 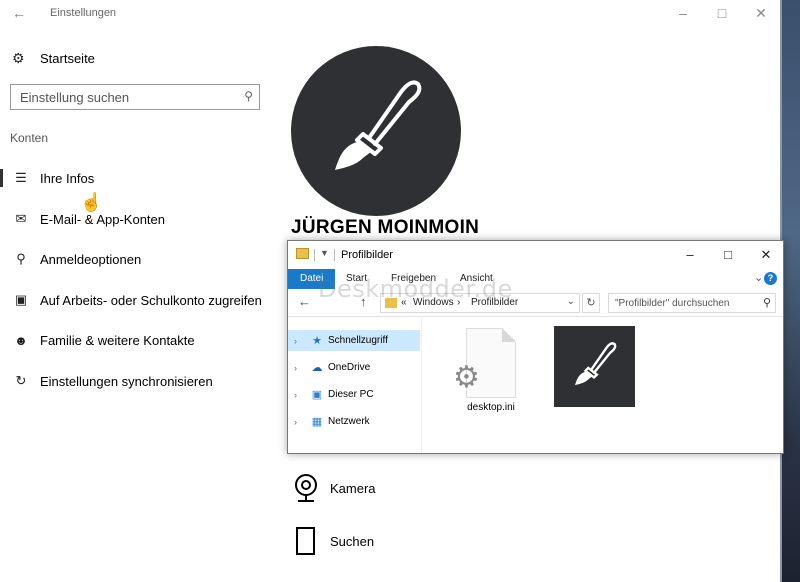 I want to click on tab-start: Start, so click(x=356, y=279).